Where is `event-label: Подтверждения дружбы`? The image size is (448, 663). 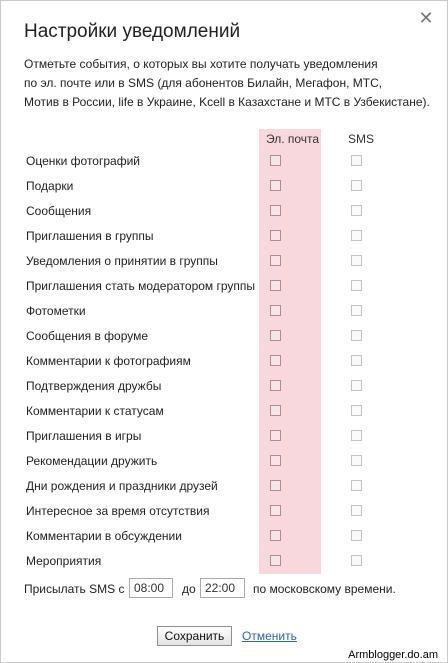 event-label: Подтверждения дружбы is located at coordinates (94, 386).